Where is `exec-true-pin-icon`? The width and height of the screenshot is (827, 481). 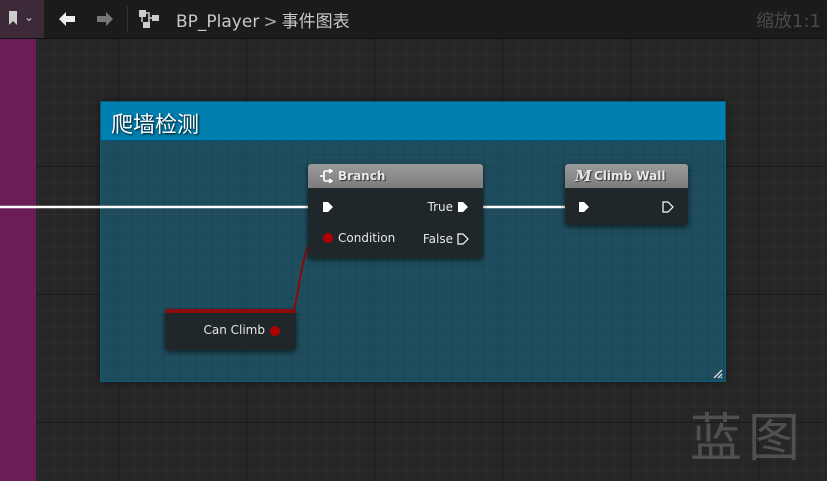
exec-true-pin-icon is located at coordinates (463, 207).